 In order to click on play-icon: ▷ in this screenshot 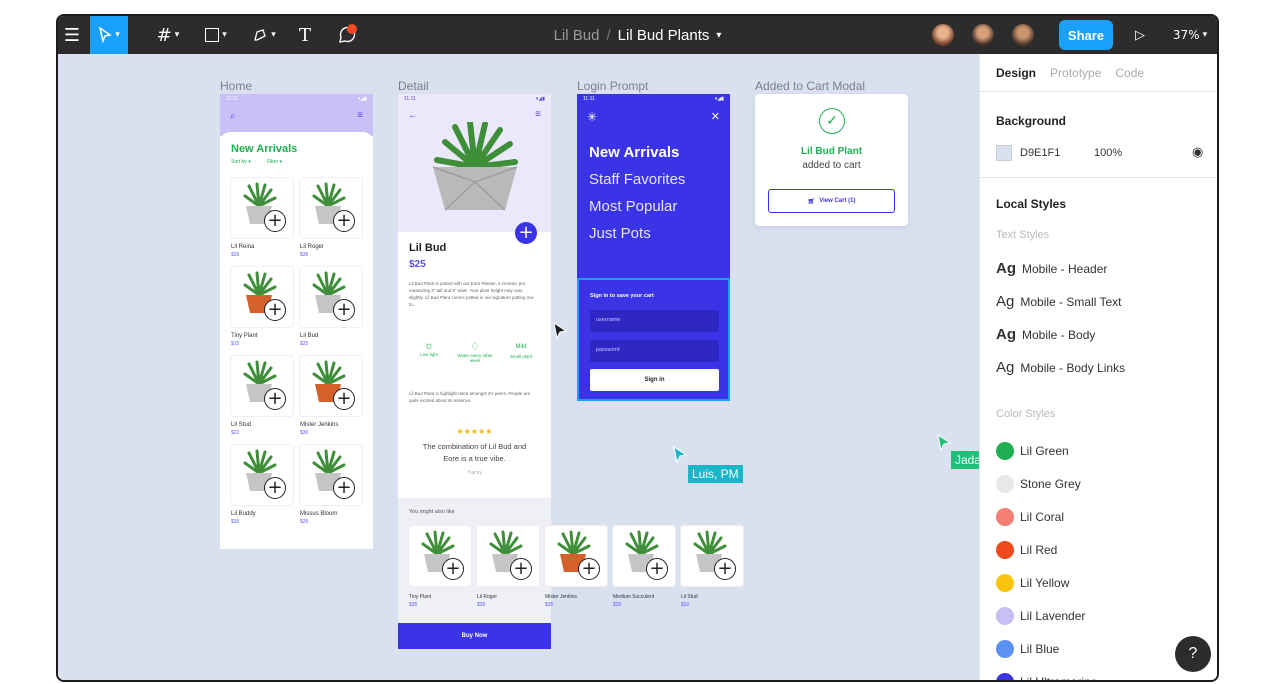, I will do `click(1140, 35)`.